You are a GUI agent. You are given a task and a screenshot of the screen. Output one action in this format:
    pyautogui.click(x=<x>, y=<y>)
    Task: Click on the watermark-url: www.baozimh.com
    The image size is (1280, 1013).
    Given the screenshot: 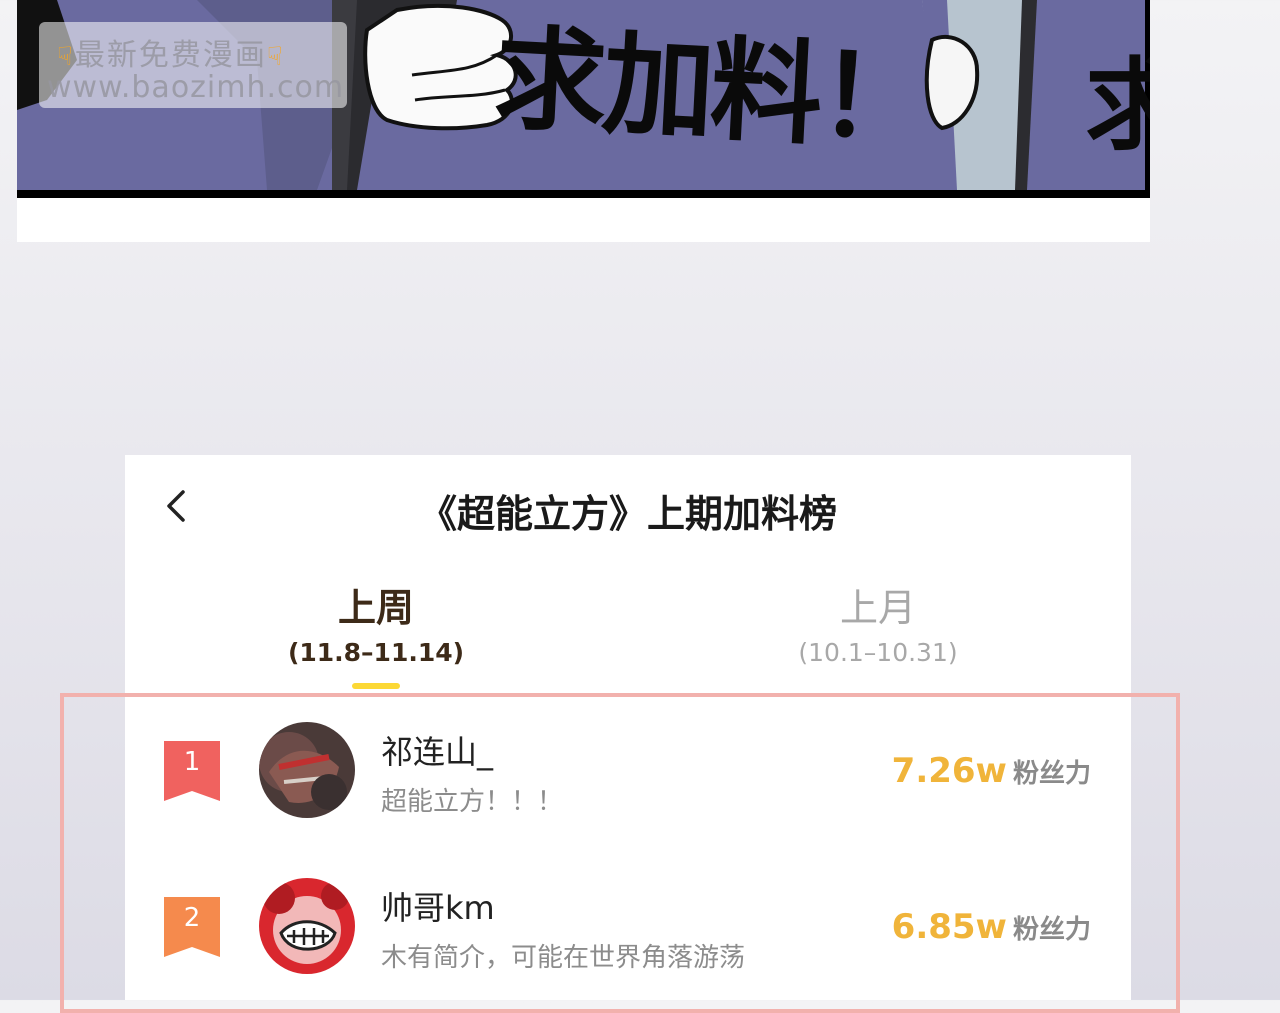 What is the action you would take?
    pyautogui.click(x=196, y=87)
    